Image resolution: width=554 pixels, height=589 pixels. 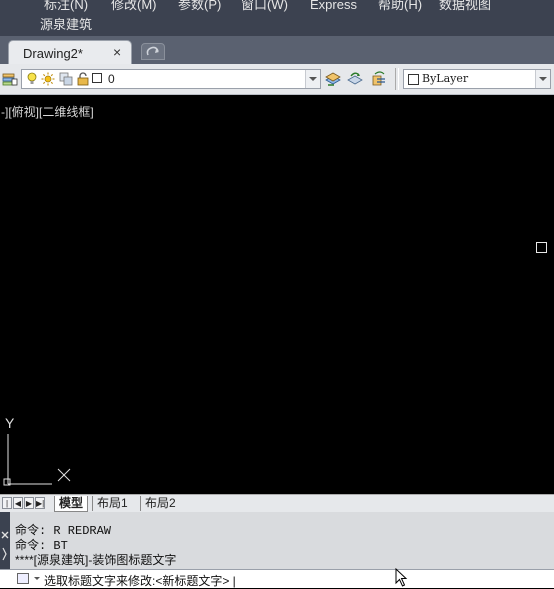 I want to click on next-layout-button: ▶, so click(x=29, y=503).